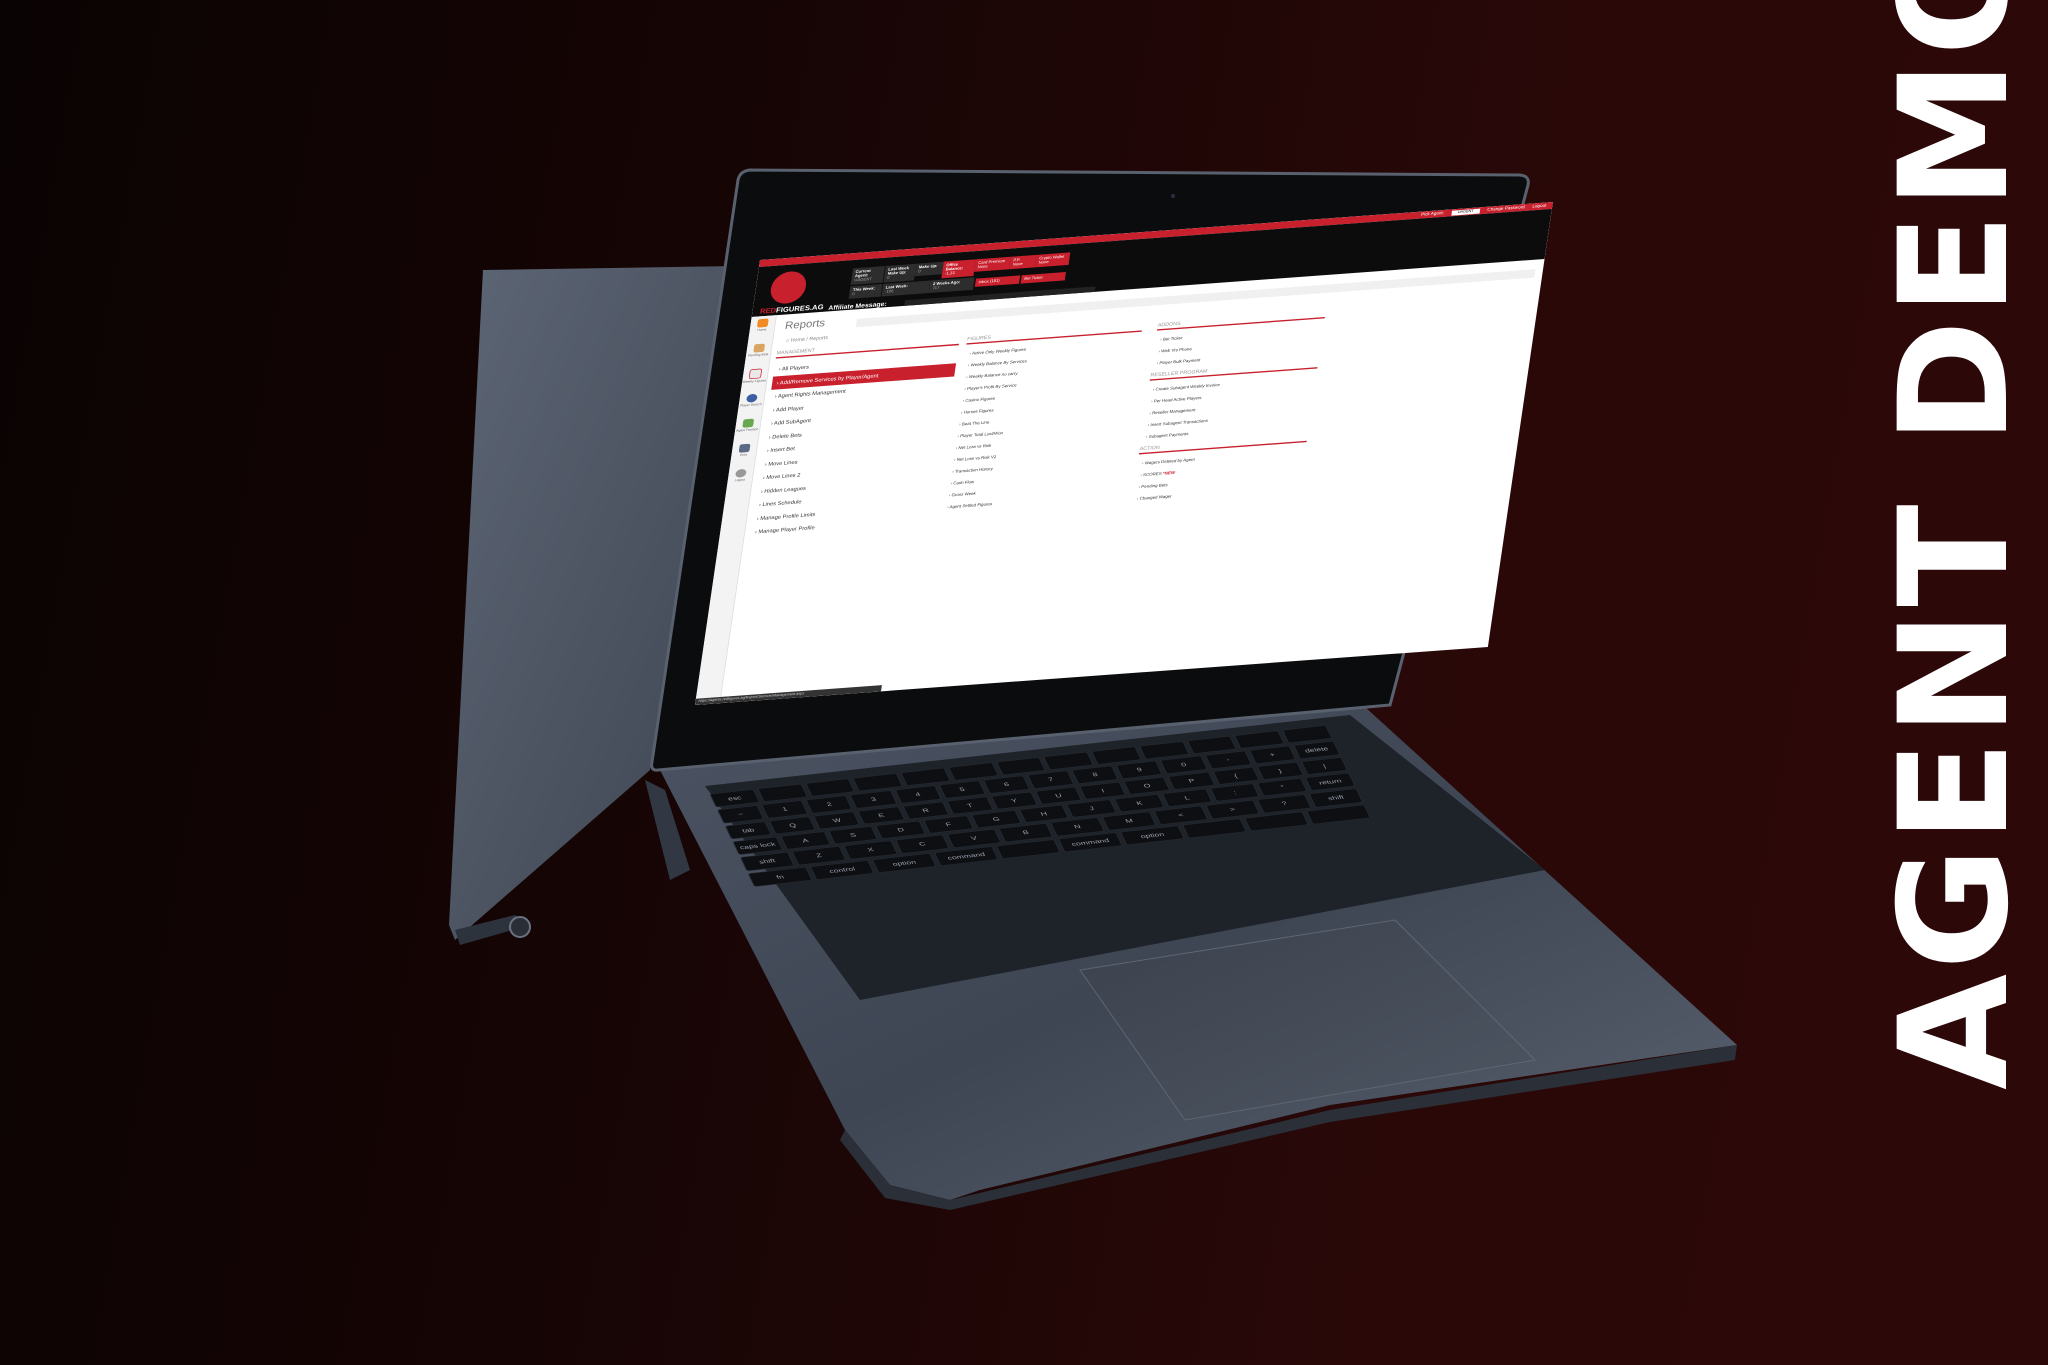  What do you see at coordinates (785, 809) in the screenshot?
I see `keyboard-key: 1` at bounding box center [785, 809].